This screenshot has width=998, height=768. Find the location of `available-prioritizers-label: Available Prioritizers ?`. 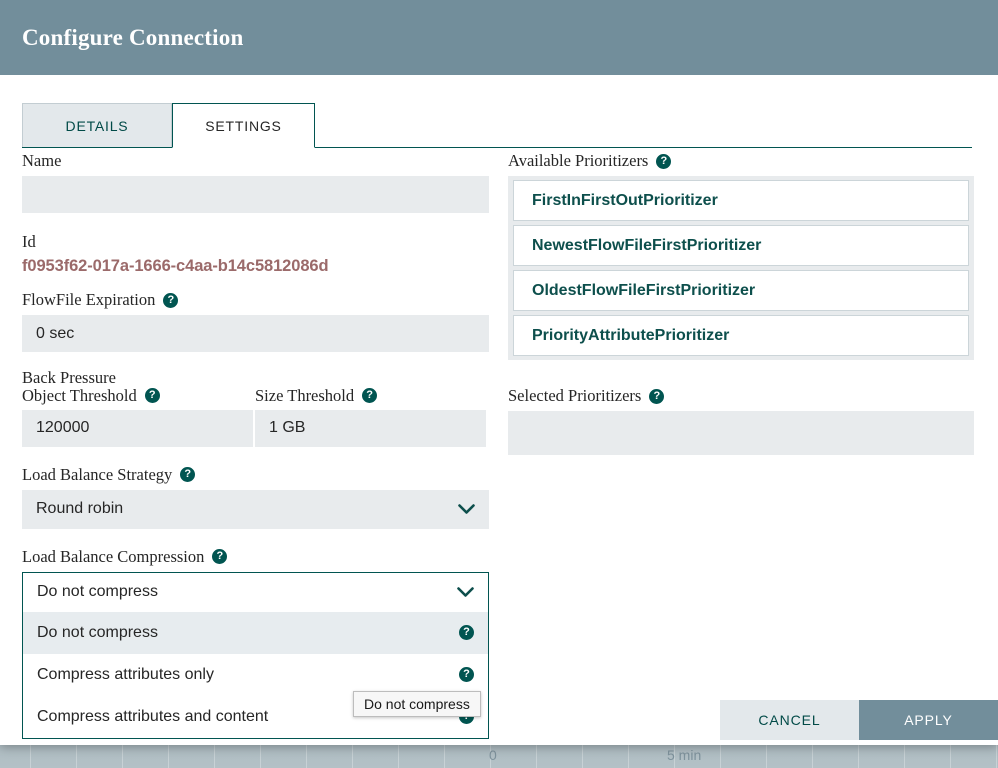

available-prioritizers-label: Available Prioritizers ? is located at coordinates (741, 161).